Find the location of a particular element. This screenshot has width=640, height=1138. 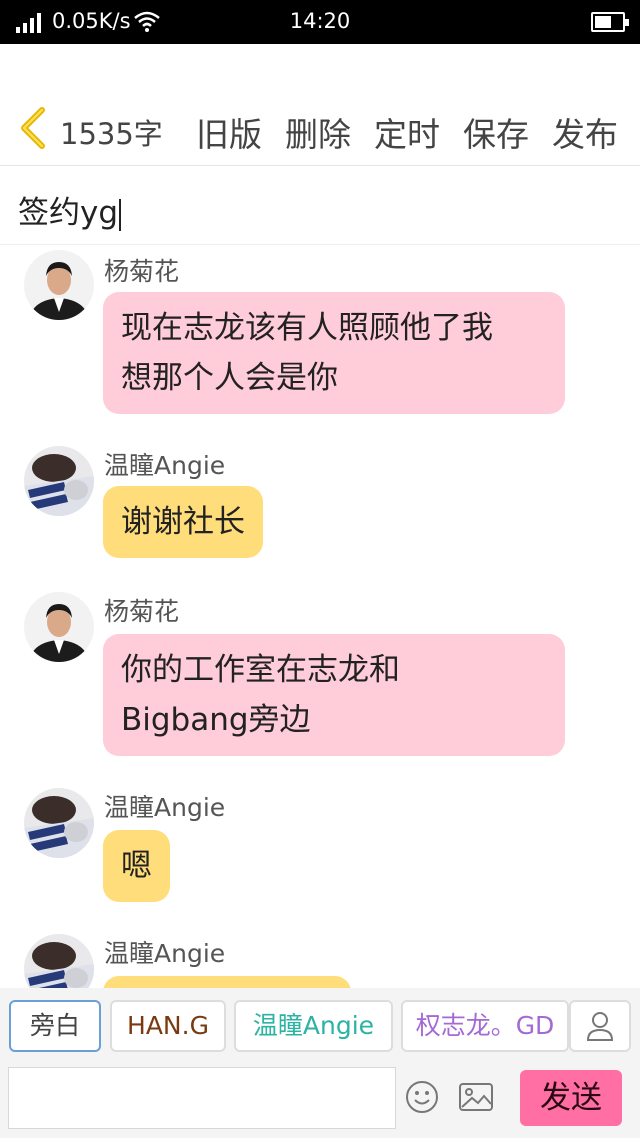

message-line: Bigbang旁边 is located at coordinates (216, 720).